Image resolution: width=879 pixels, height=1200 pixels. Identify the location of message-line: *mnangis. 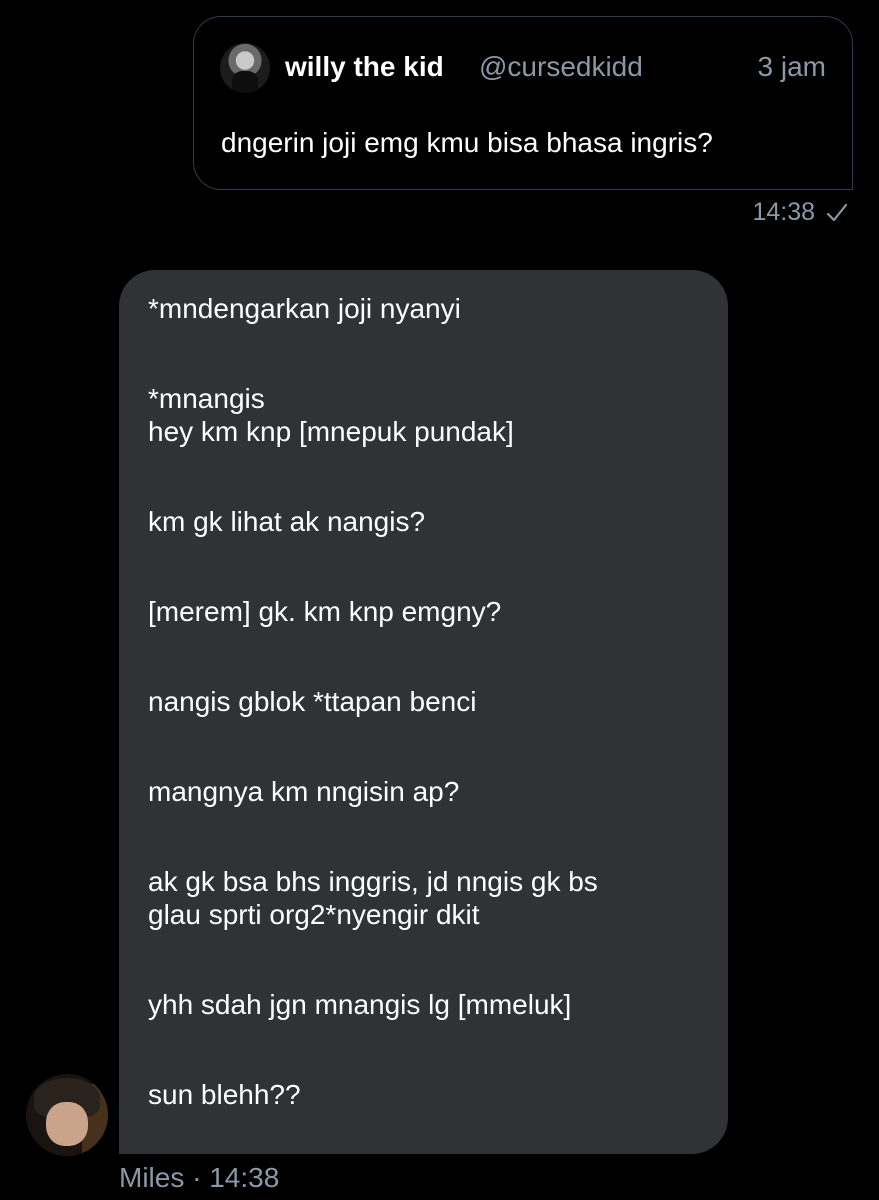
(206, 398).